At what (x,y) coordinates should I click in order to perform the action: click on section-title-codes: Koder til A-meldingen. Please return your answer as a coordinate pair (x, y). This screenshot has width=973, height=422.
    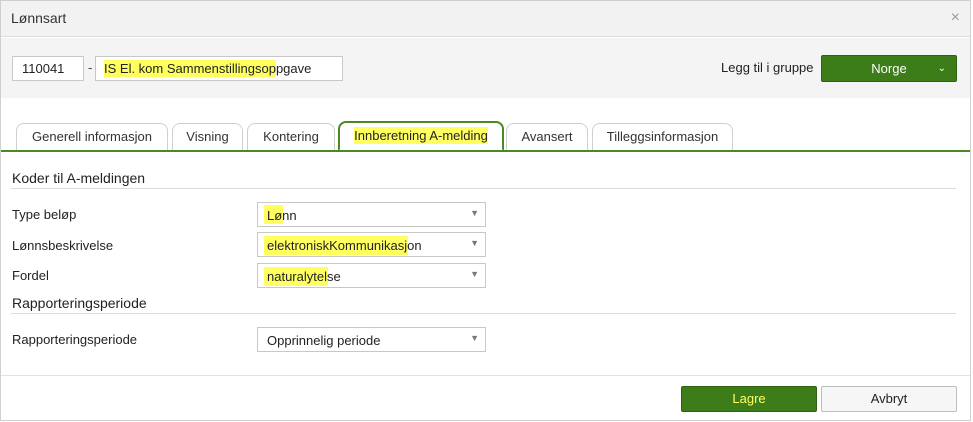
    Looking at the image, I should click on (79, 178).